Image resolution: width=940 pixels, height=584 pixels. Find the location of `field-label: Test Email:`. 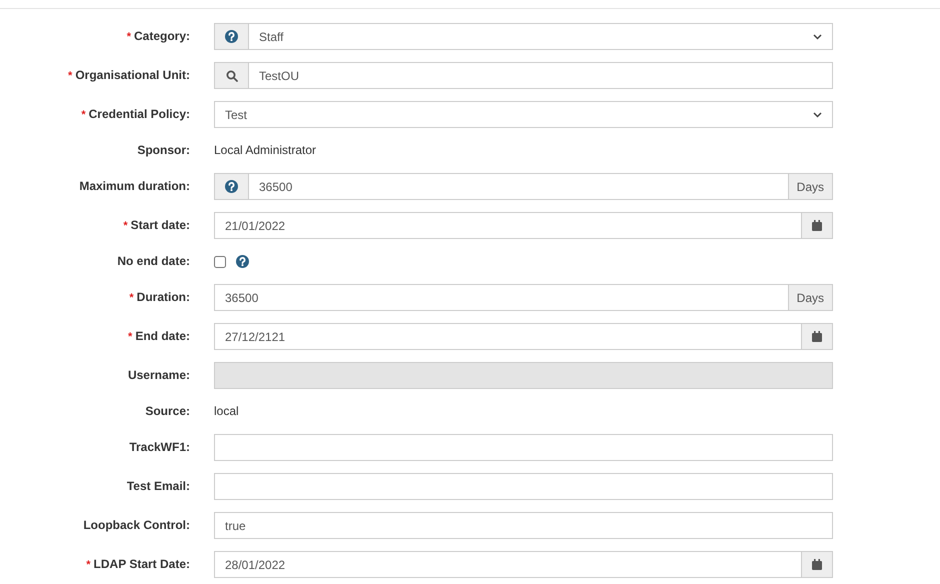

field-label: Test Email: is located at coordinates (158, 486).